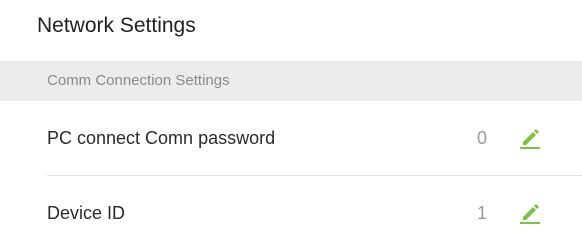 This screenshot has height=241, width=582. I want to click on setting-label: Device ID, so click(86, 213).